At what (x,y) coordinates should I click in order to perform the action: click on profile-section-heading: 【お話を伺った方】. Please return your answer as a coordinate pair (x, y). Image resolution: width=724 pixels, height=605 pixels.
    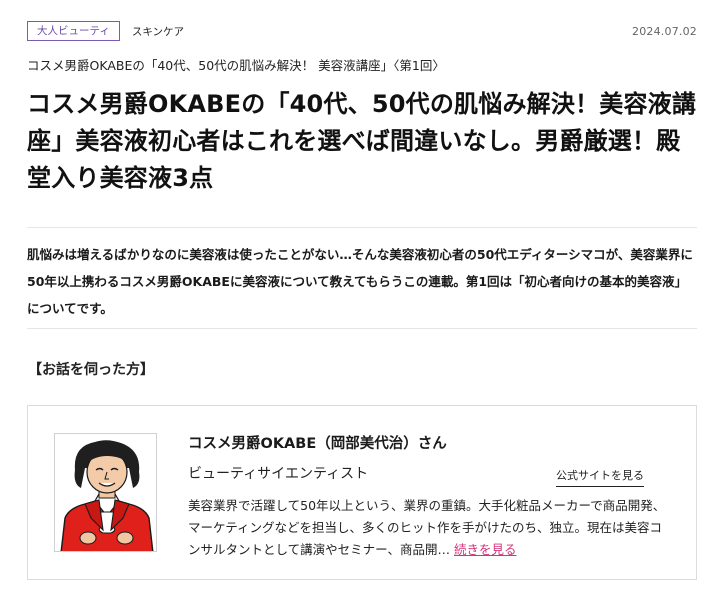
    Looking at the image, I should click on (91, 370).